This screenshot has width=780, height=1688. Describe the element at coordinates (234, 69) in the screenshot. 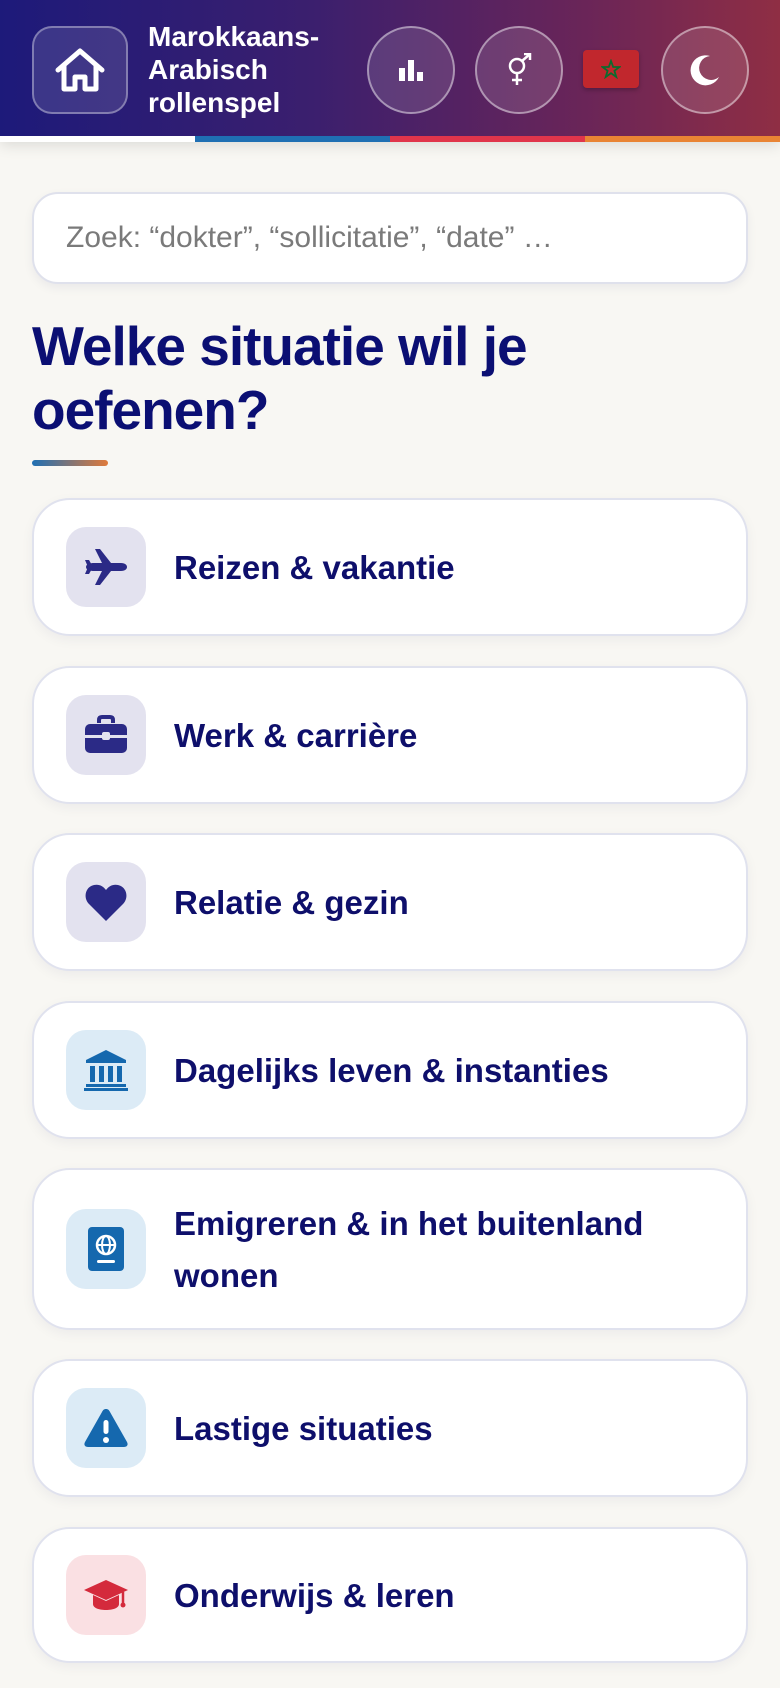

I see `app-title: Marokkaans-Arabisch rollenspel` at that location.